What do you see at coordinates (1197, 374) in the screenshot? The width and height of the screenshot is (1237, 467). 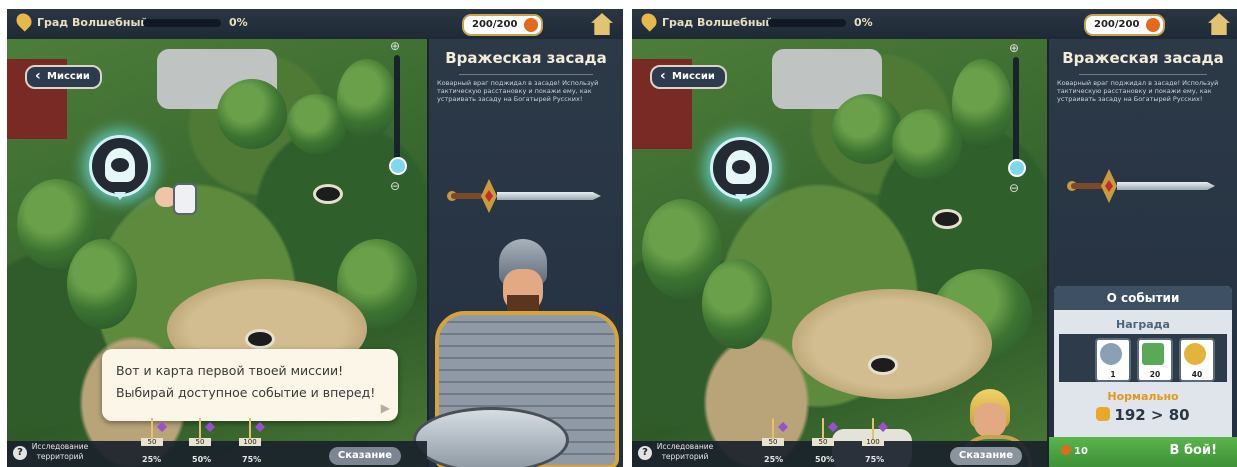 I see `reward-qty: 40` at bounding box center [1197, 374].